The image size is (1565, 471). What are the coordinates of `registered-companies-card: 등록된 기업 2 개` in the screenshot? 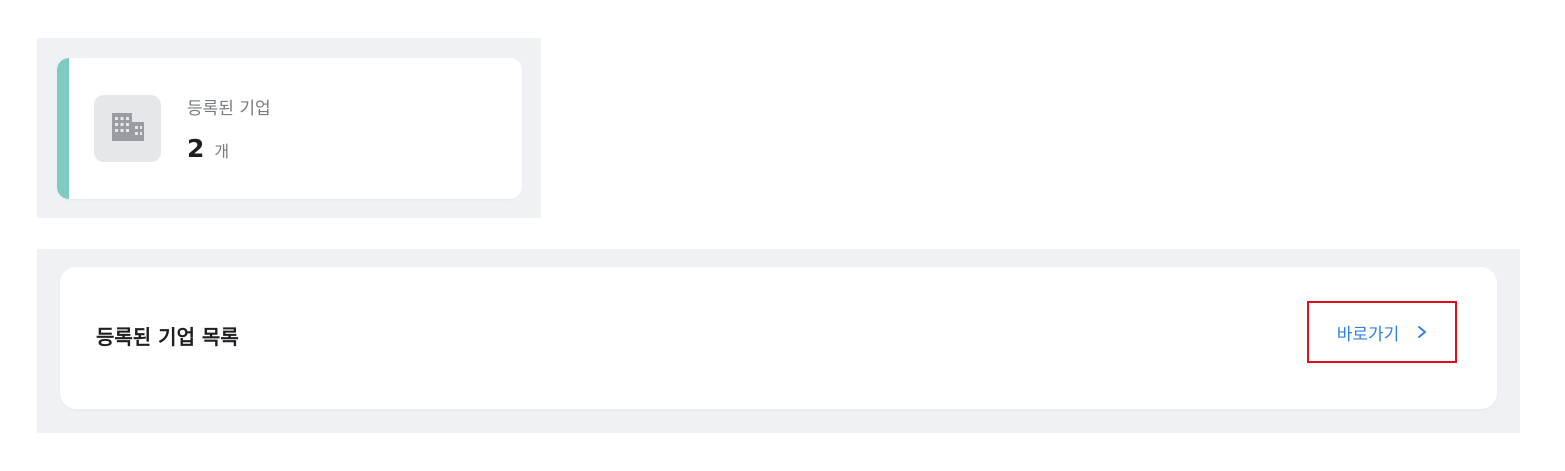 It's located at (289, 128).